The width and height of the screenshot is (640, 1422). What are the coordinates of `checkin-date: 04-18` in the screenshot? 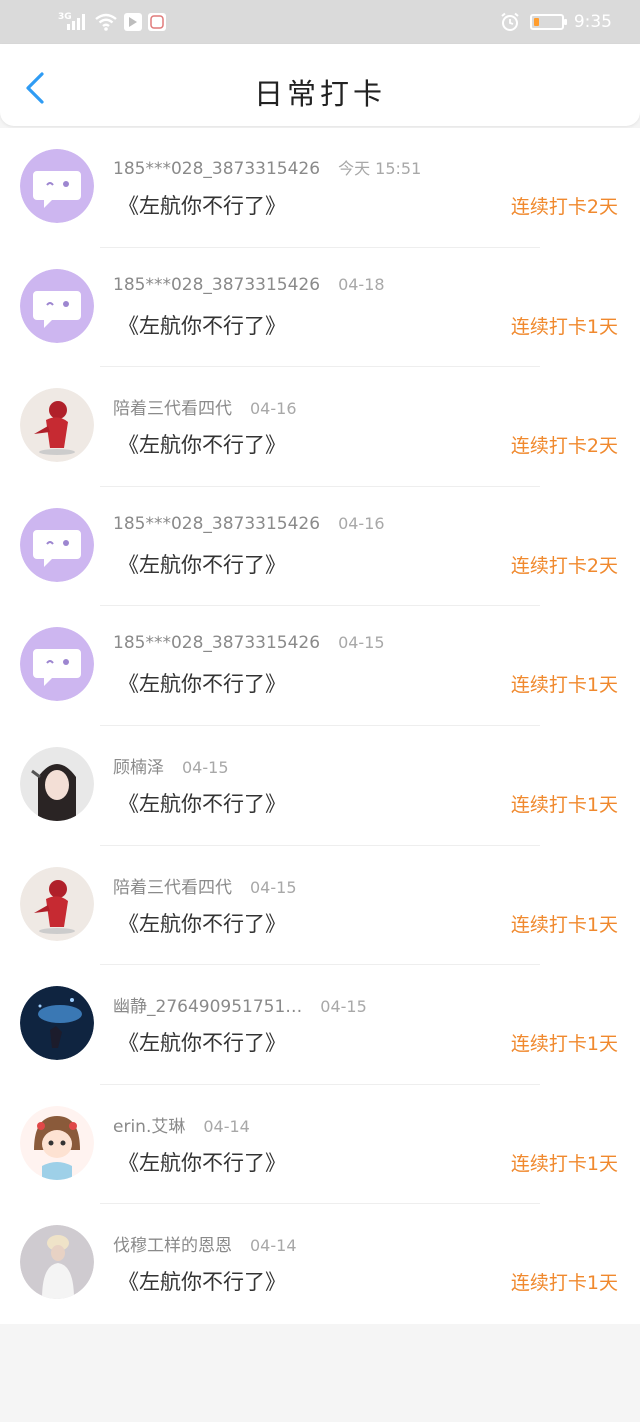 It's located at (361, 284).